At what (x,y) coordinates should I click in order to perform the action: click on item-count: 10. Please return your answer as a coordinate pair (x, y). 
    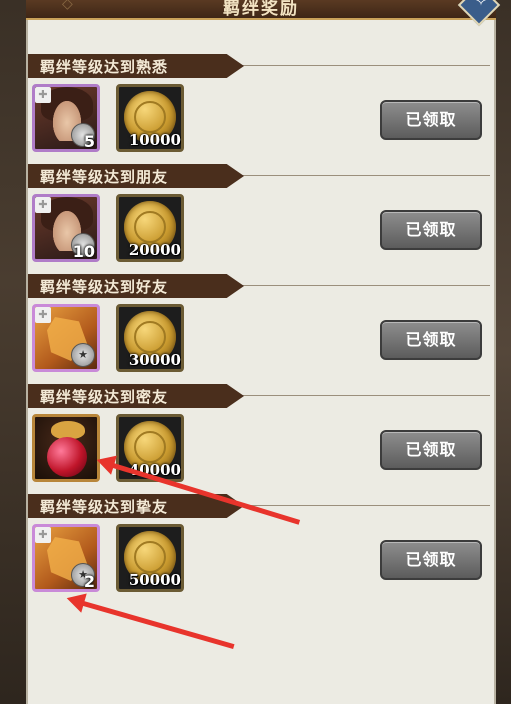
    Looking at the image, I should click on (83, 251).